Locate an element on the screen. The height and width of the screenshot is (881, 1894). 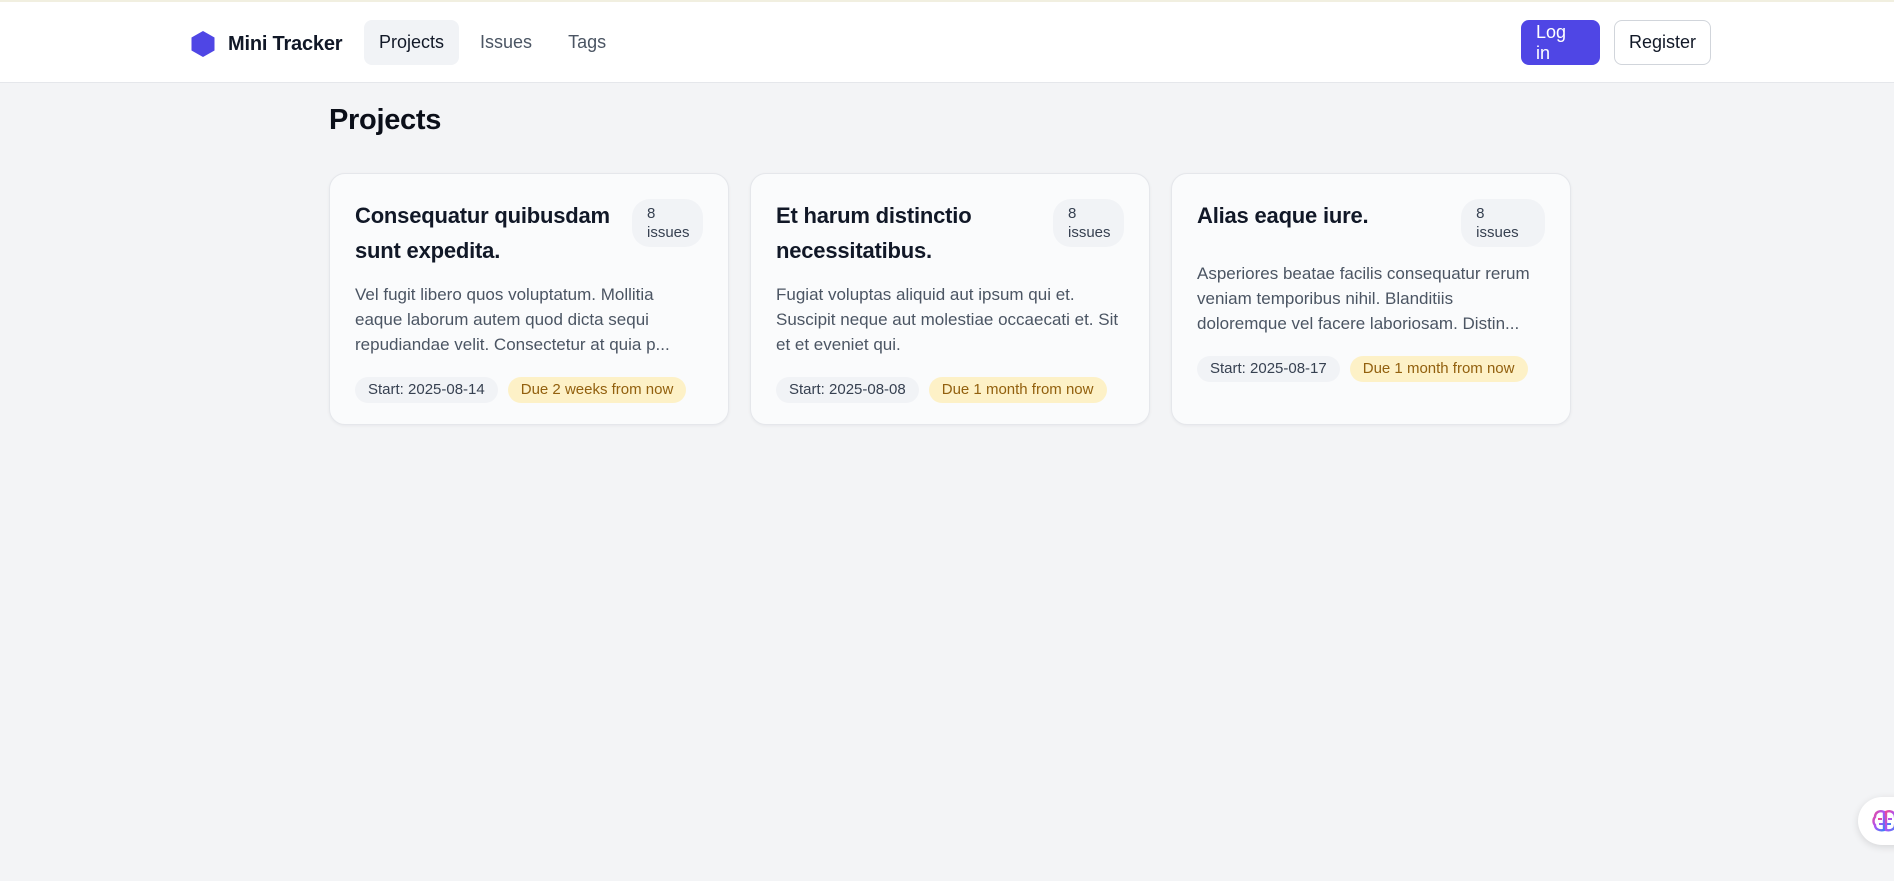
brand: Mini Tracker is located at coordinates (266, 44).